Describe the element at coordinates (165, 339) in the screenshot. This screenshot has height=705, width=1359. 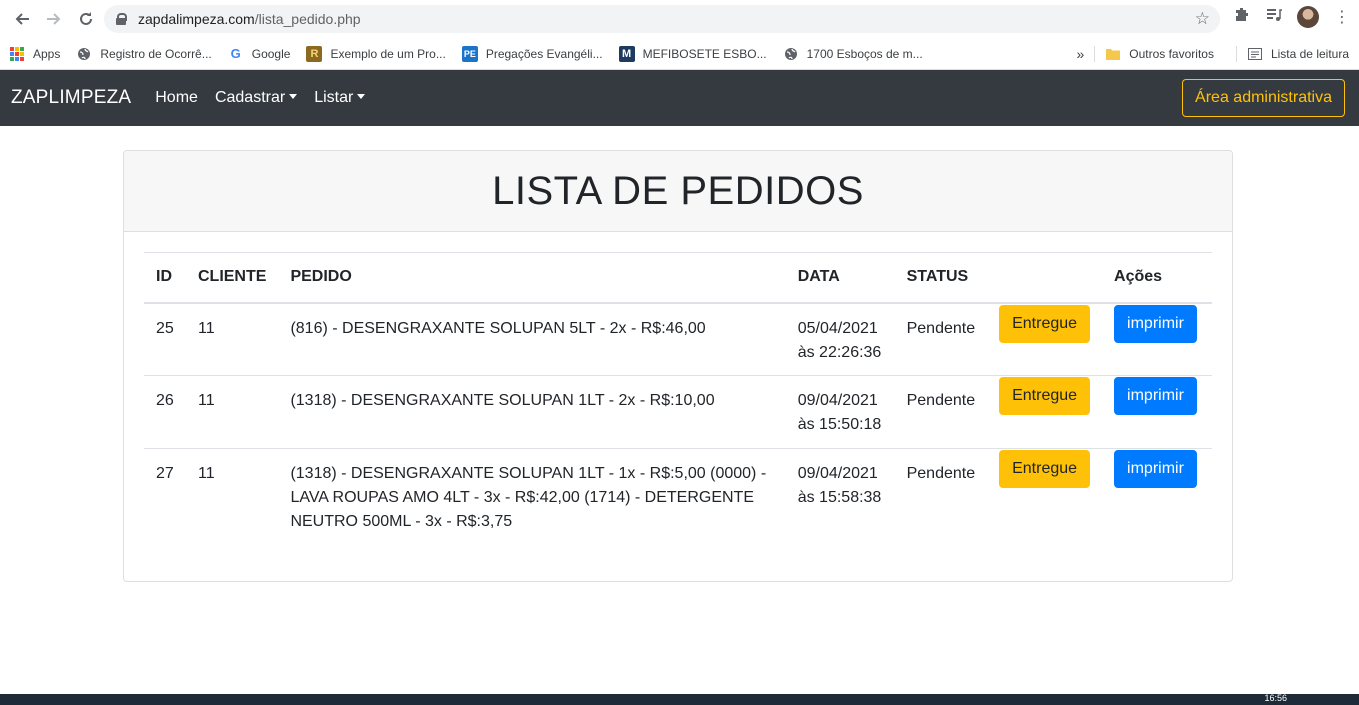
I see `cell-id: 25` at that location.